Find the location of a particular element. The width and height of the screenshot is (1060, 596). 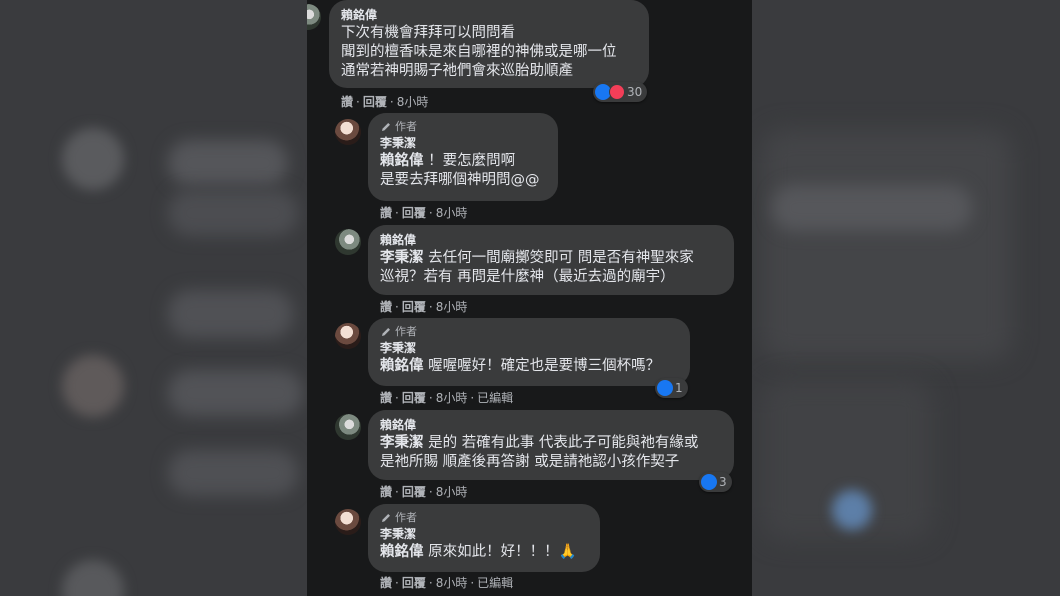

comment-text-line: 賴銘偉 ！要怎麼問啊 is located at coordinates (463, 161).